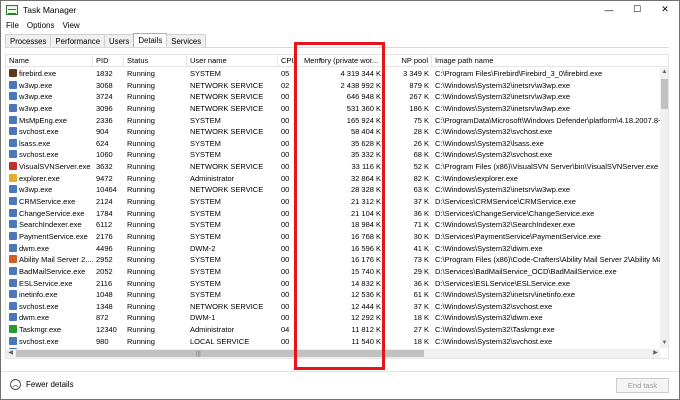 The image size is (680, 400). Describe the element at coordinates (637, 9) in the screenshot. I see `maximize-button: ☐` at that location.